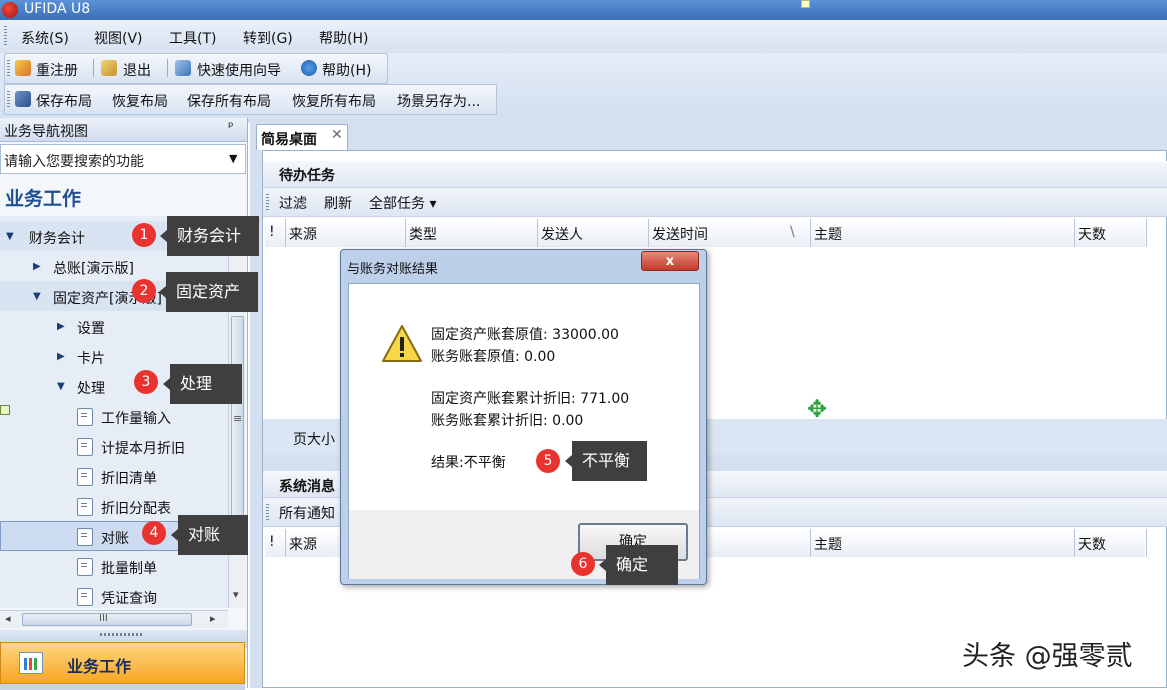 The height and width of the screenshot is (690, 1167). Describe the element at coordinates (99, 666) in the screenshot. I see `nav-business-work-label: 业务工作` at that location.